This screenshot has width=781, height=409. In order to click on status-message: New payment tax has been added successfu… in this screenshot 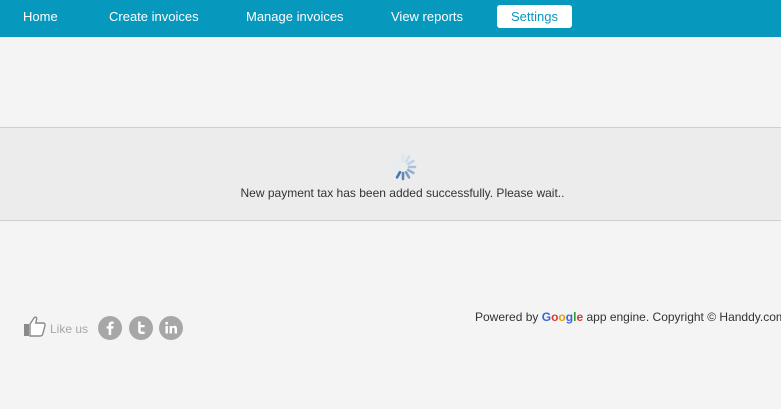, I will do `click(402, 193)`.